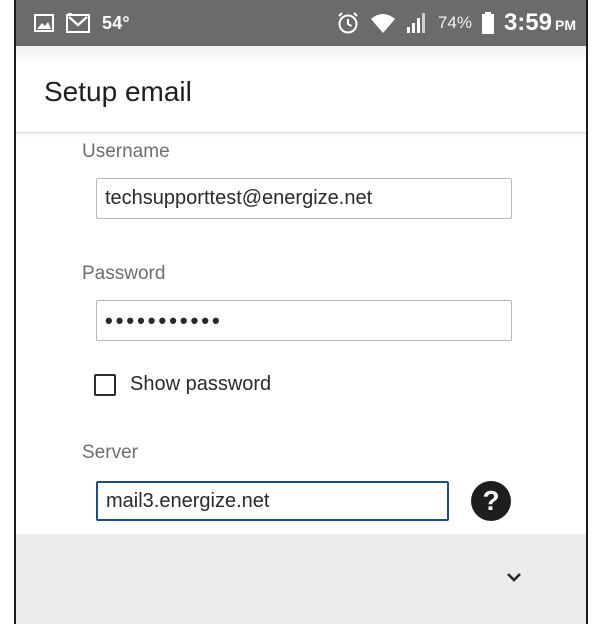  I want to click on alarm-icon, so click(348, 23).